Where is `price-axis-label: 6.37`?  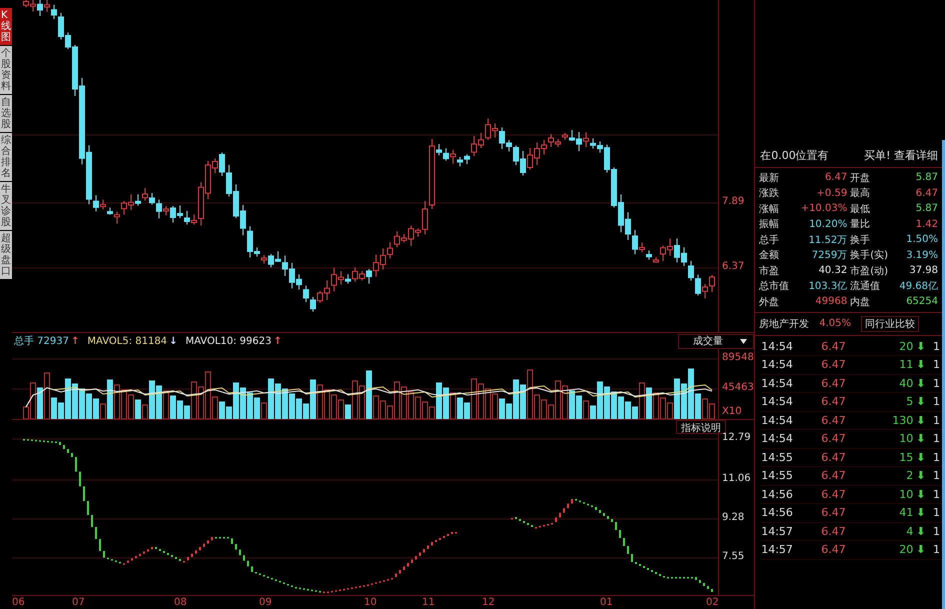 price-axis-label: 6.37 is located at coordinates (733, 266).